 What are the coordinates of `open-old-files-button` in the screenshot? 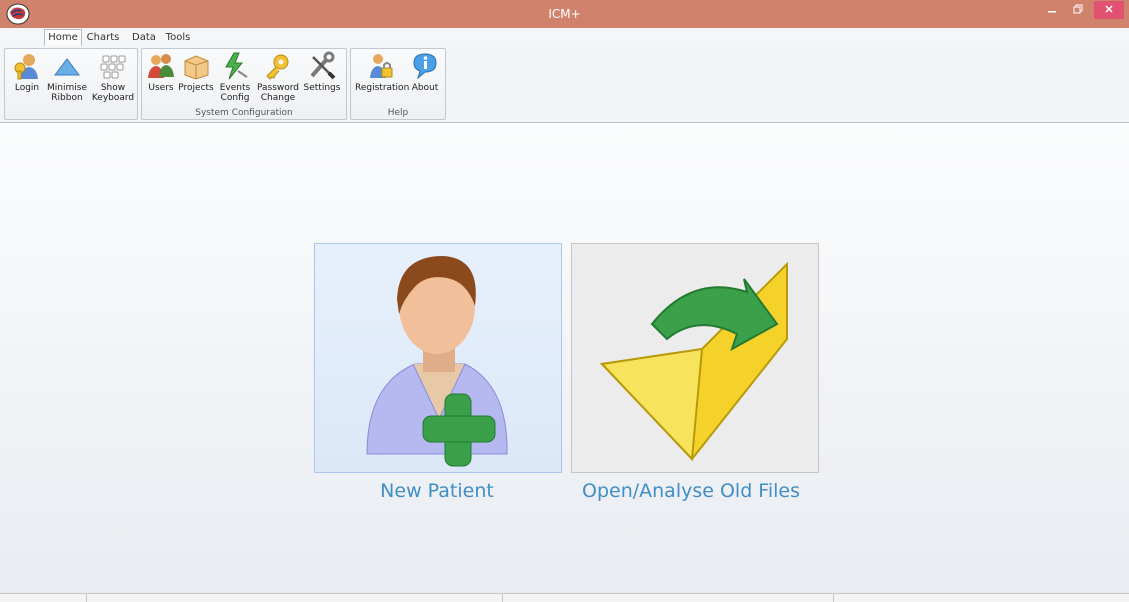 It's located at (695, 358).